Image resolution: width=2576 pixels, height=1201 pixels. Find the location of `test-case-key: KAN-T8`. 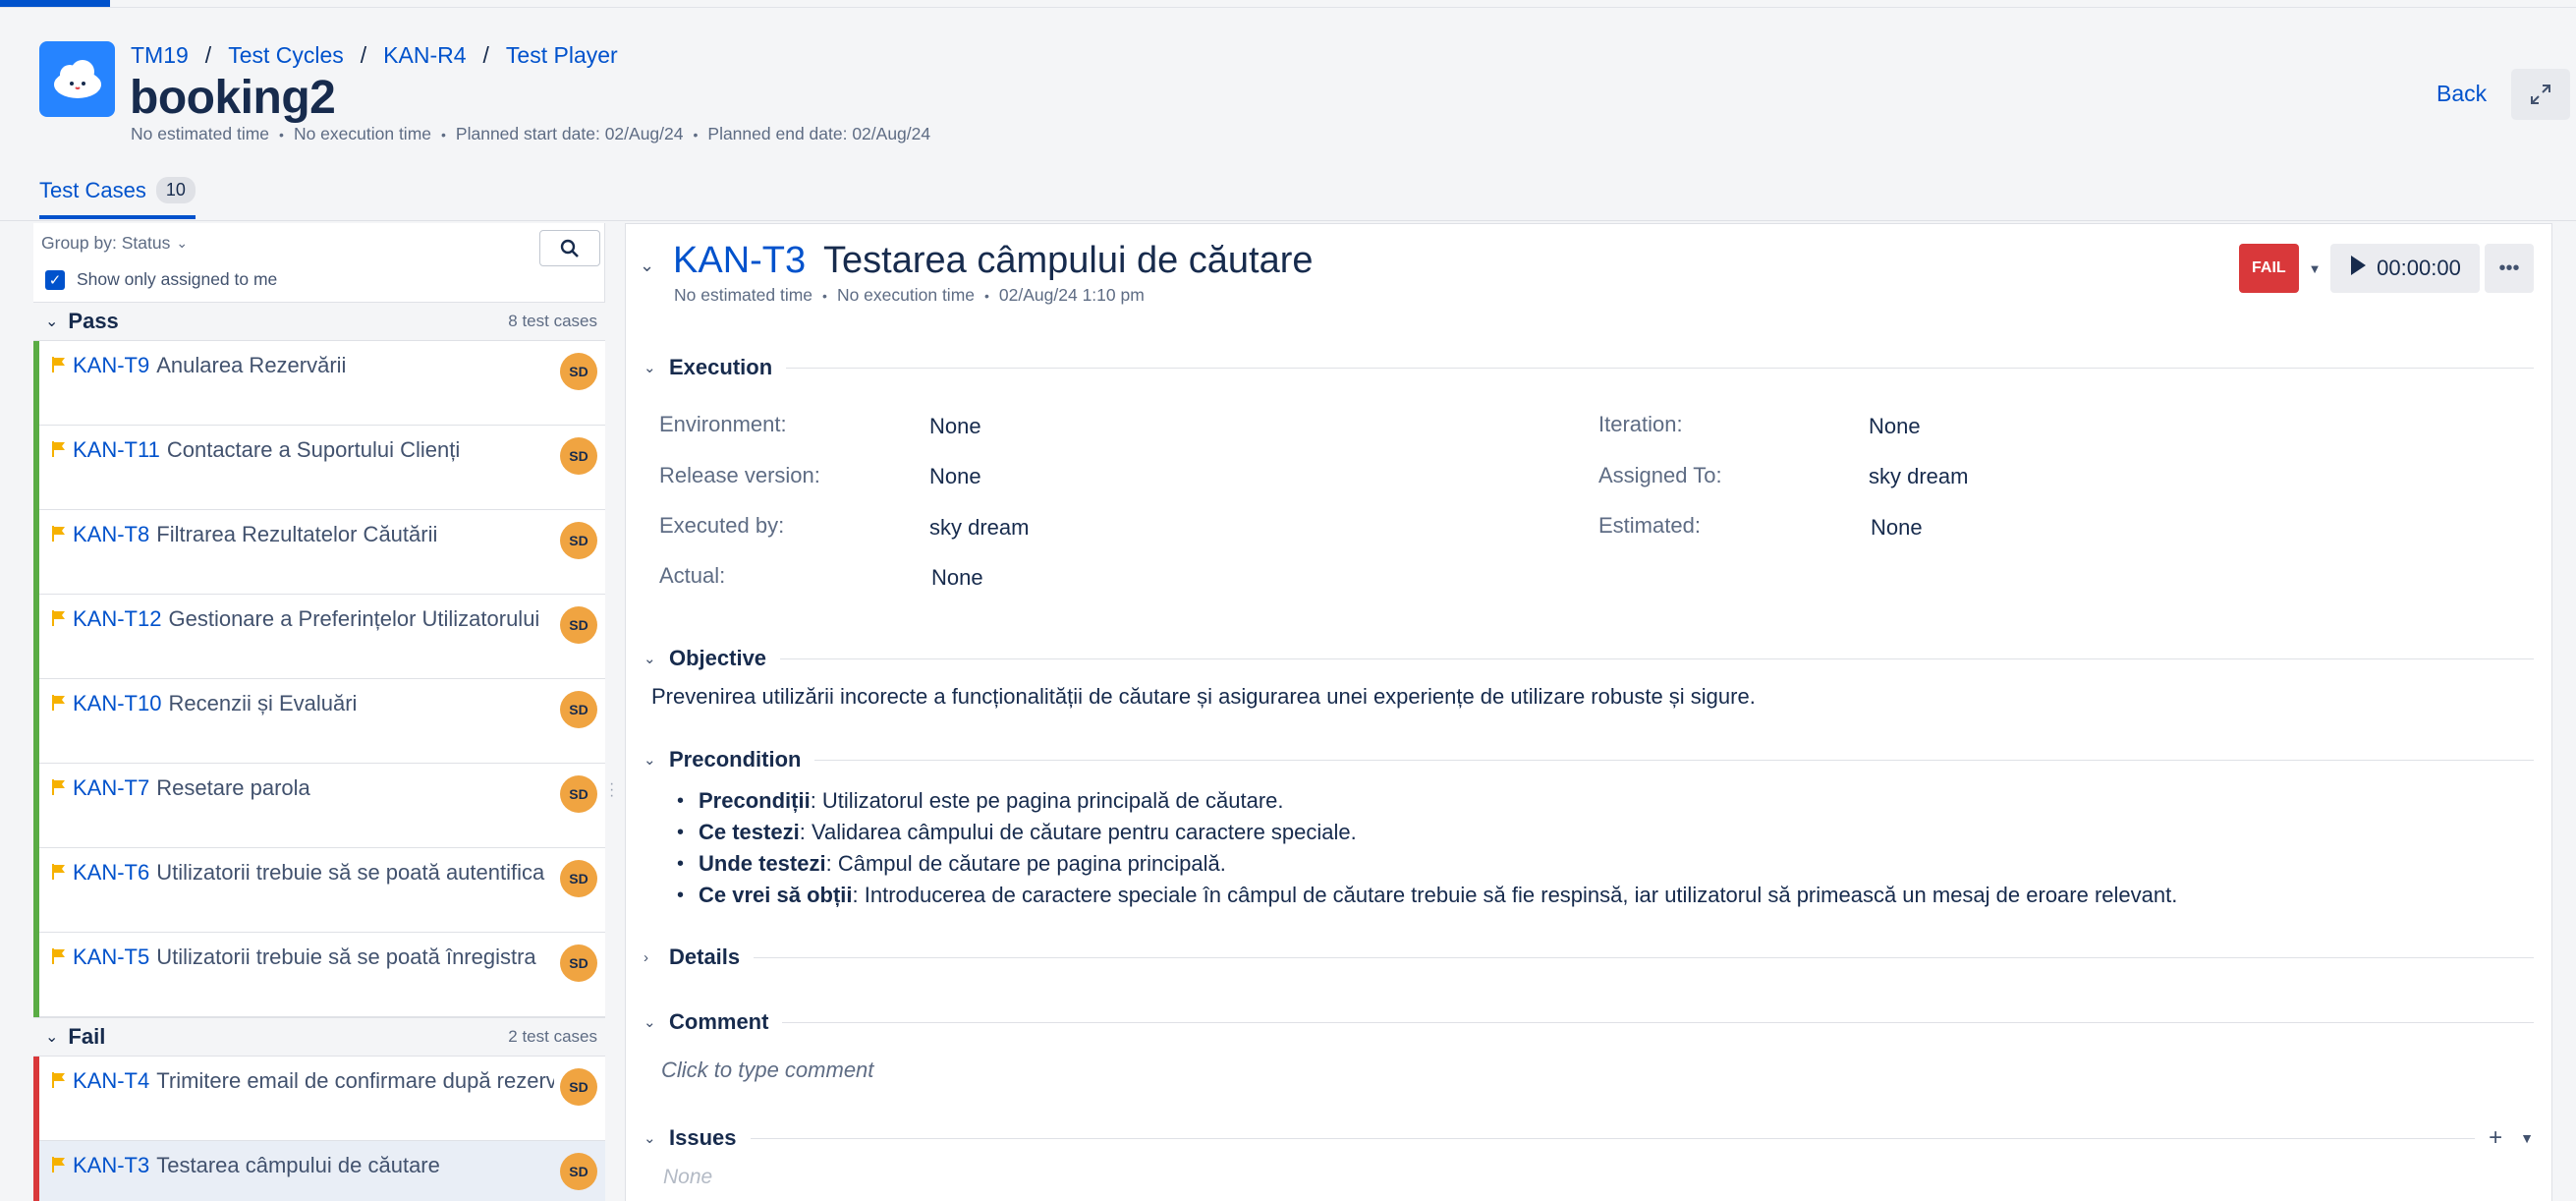

test-case-key: KAN-T8 is located at coordinates (111, 534).